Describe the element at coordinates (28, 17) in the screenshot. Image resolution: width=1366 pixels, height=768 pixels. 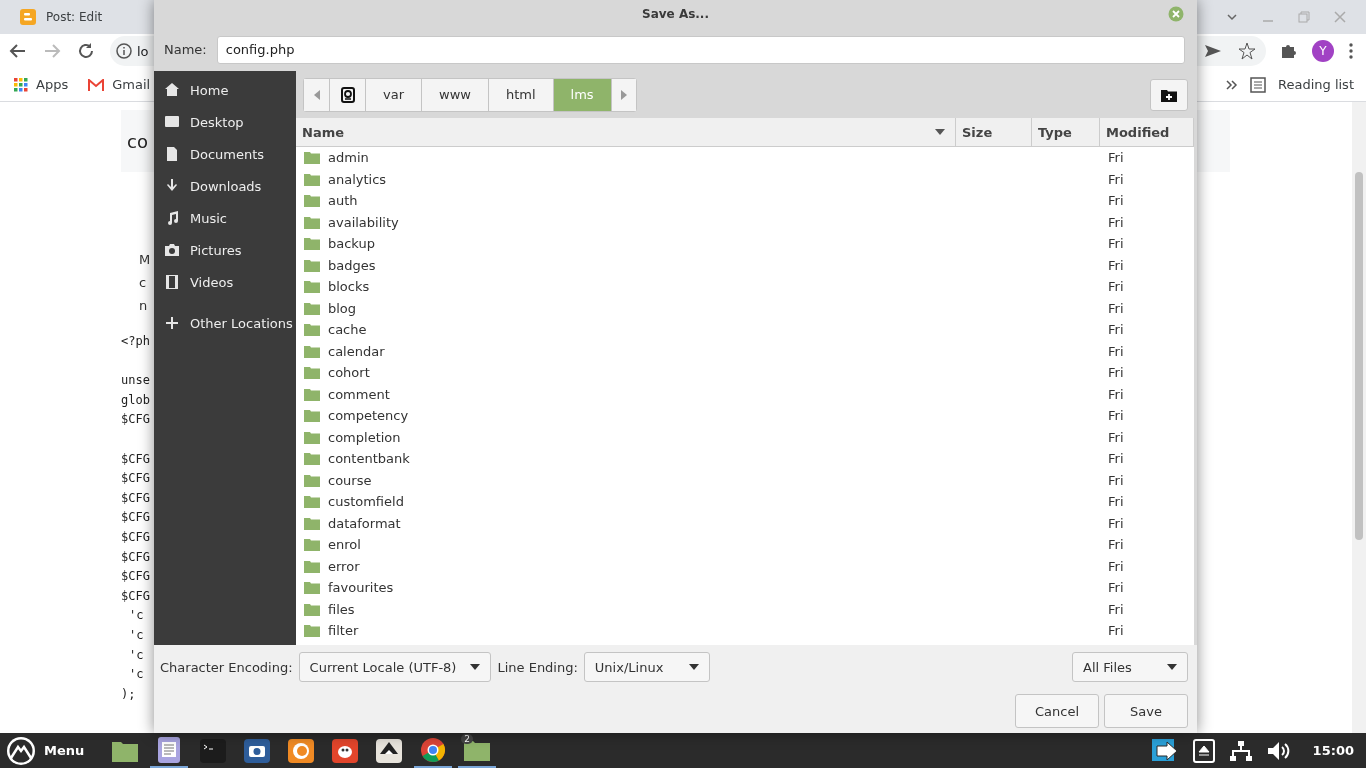
I see `blogger-icon` at that location.